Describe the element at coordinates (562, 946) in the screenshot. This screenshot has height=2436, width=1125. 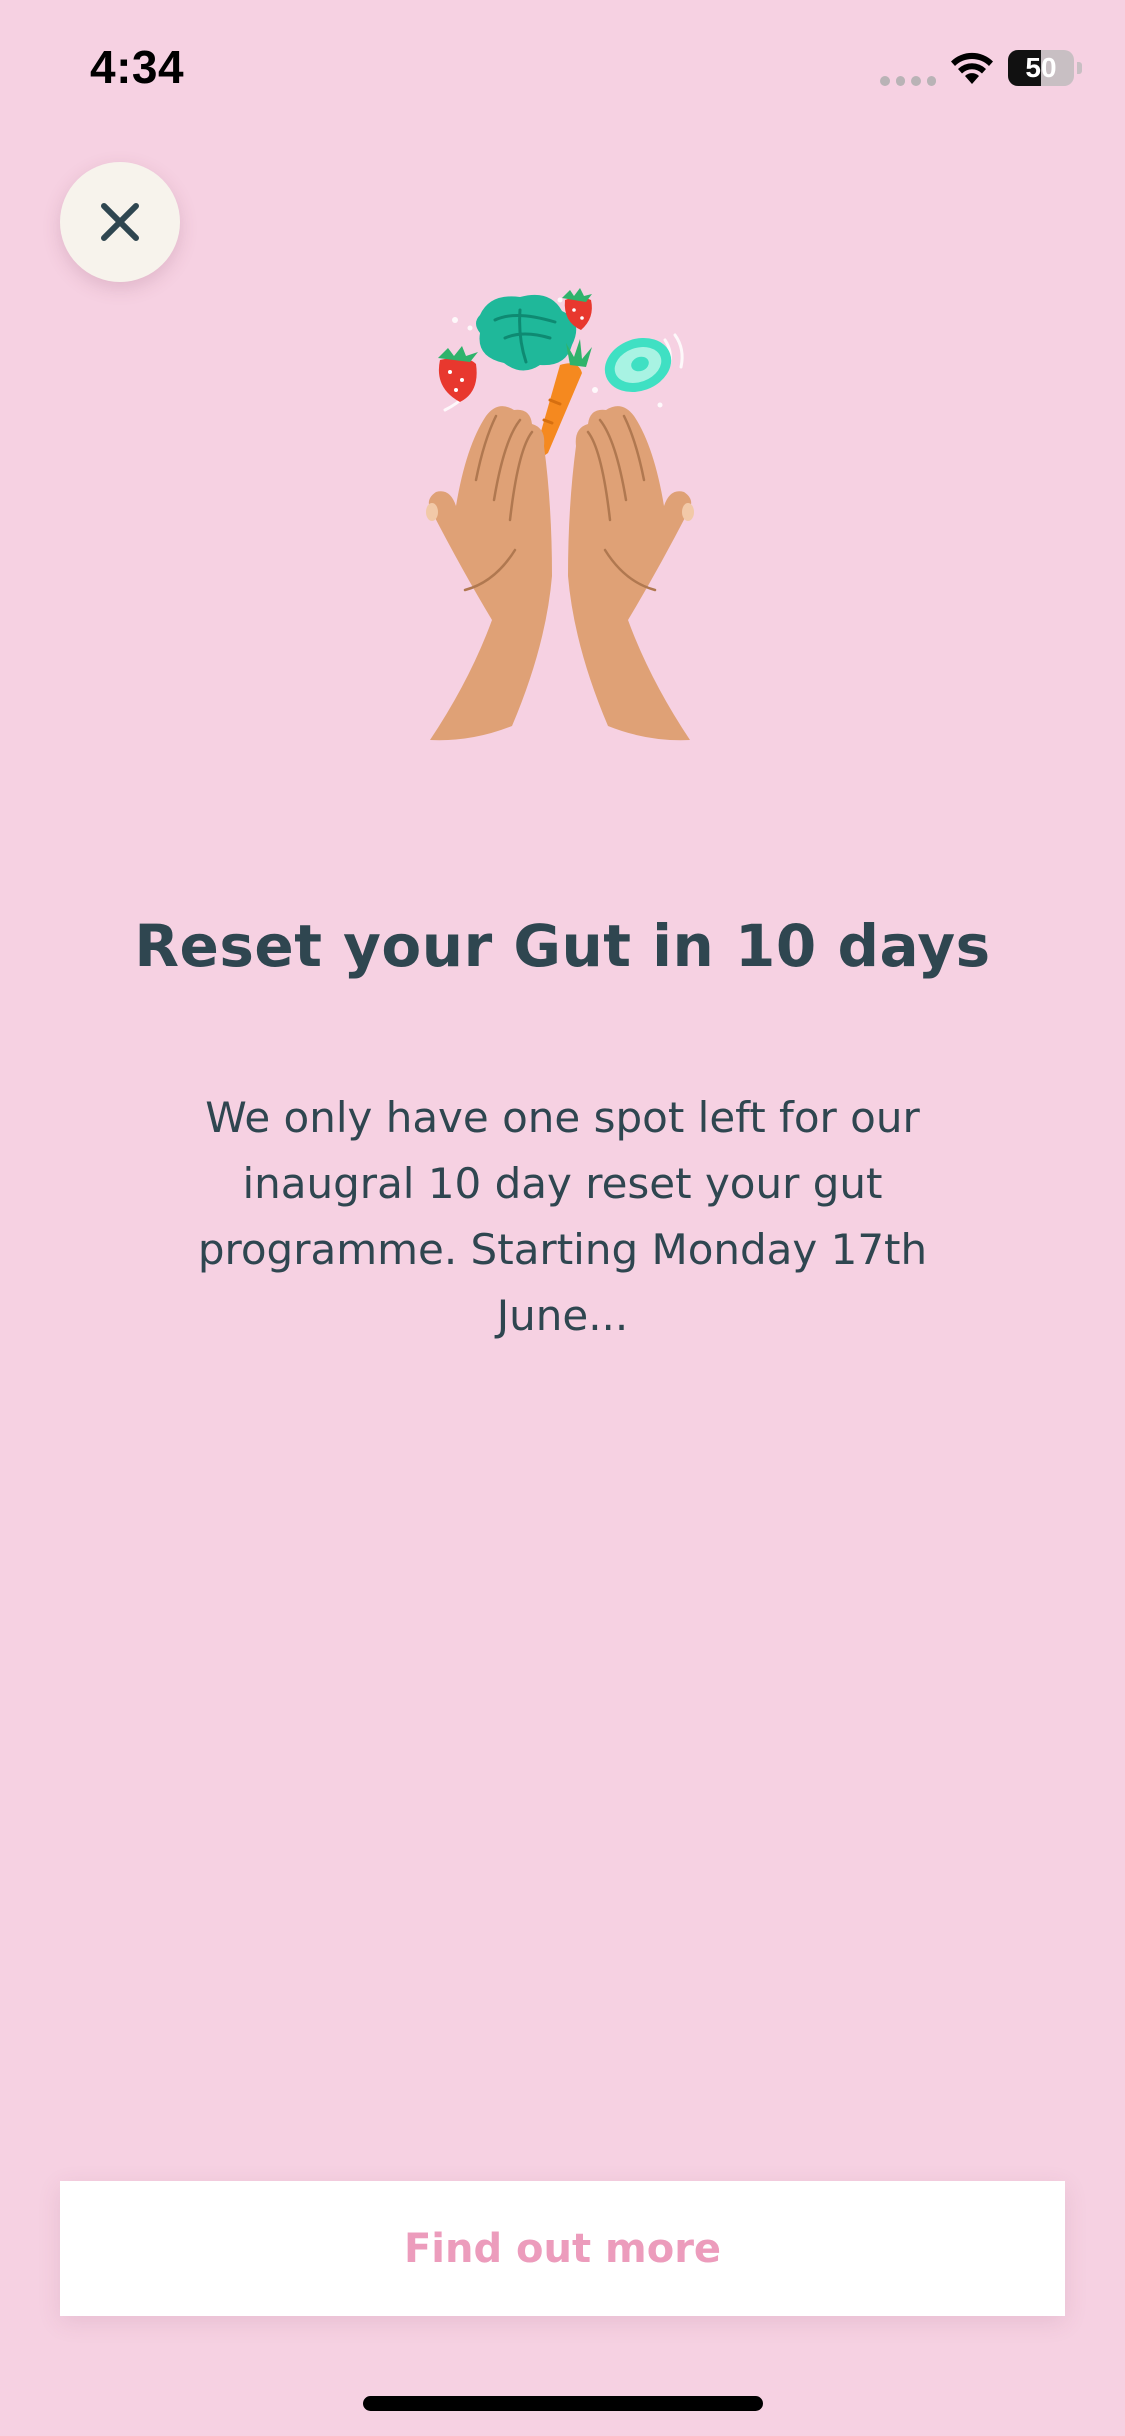
I see `page-title: Reset your Gut in 10 days` at that location.